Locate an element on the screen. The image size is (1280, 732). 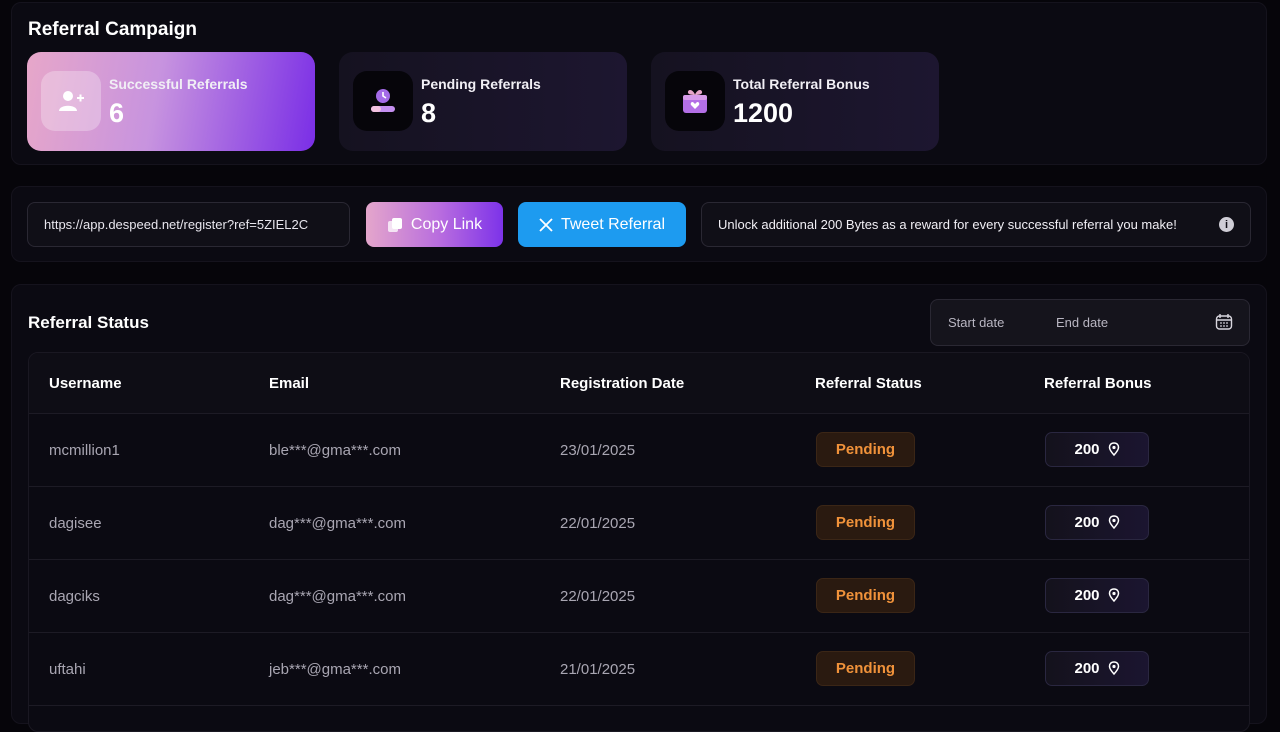
pending-clock-icon is located at coordinates (383, 101).